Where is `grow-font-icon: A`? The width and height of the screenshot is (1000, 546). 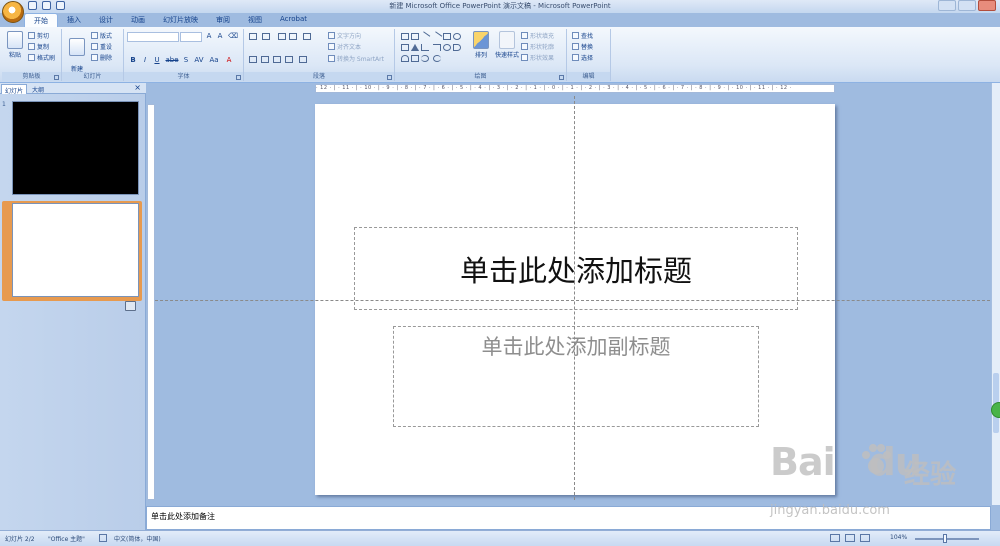
grow-font-icon: A is located at coordinates (209, 36).